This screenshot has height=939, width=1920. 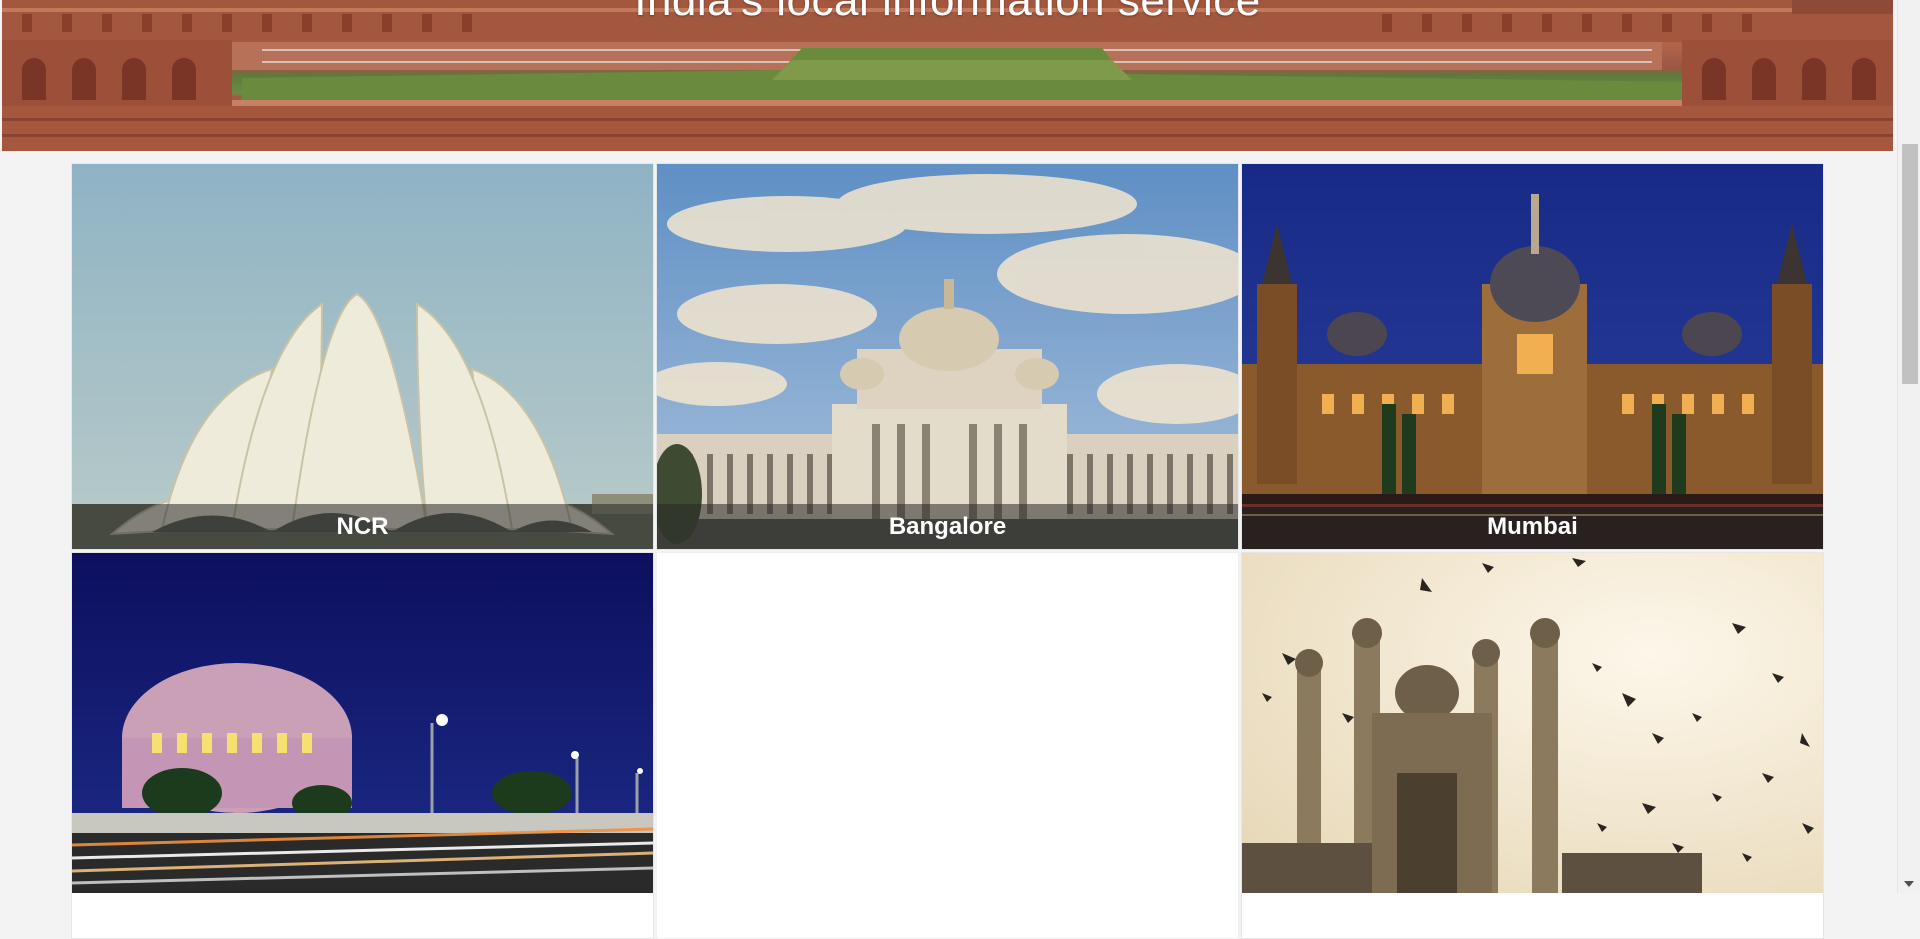 I want to click on lotus-temple-image, so click(x=362, y=356).